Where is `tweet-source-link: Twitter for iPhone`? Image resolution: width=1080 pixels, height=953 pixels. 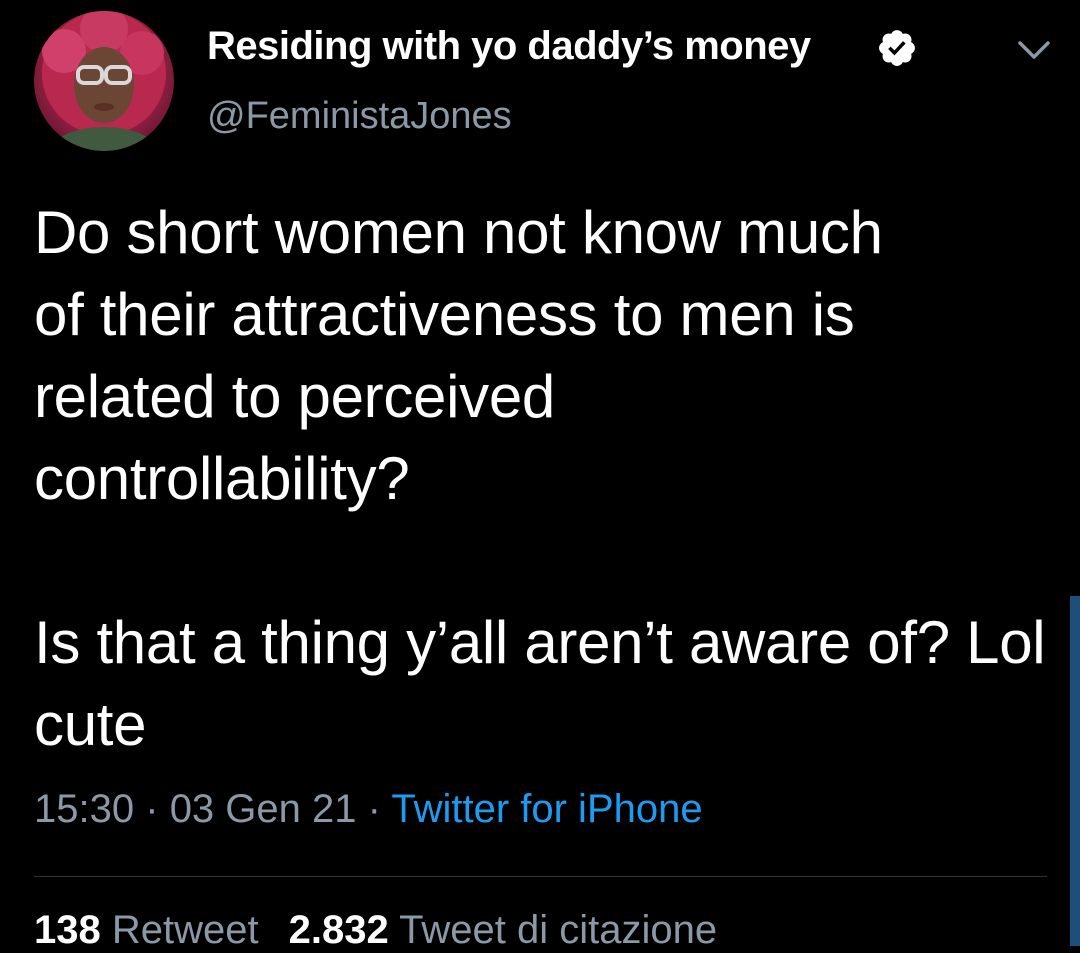
tweet-source-link: Twitter for iPhone is located at coordinates (546, 809).